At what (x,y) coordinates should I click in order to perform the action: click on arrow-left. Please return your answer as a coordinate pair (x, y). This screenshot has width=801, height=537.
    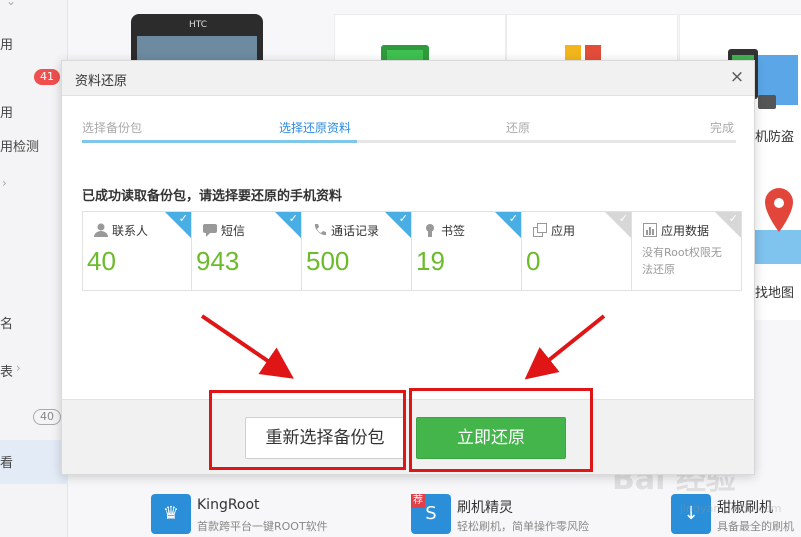
    Looking at the image, I should click on (247, 346).